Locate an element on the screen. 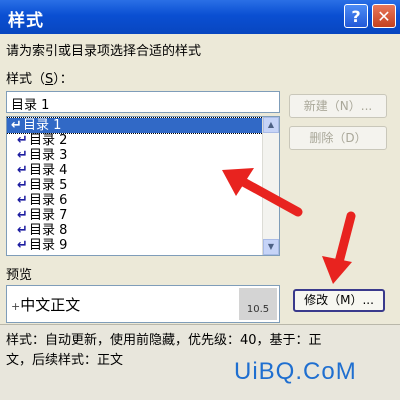  preview-text-line: +中文正文 is located at coordinates (45, 304).